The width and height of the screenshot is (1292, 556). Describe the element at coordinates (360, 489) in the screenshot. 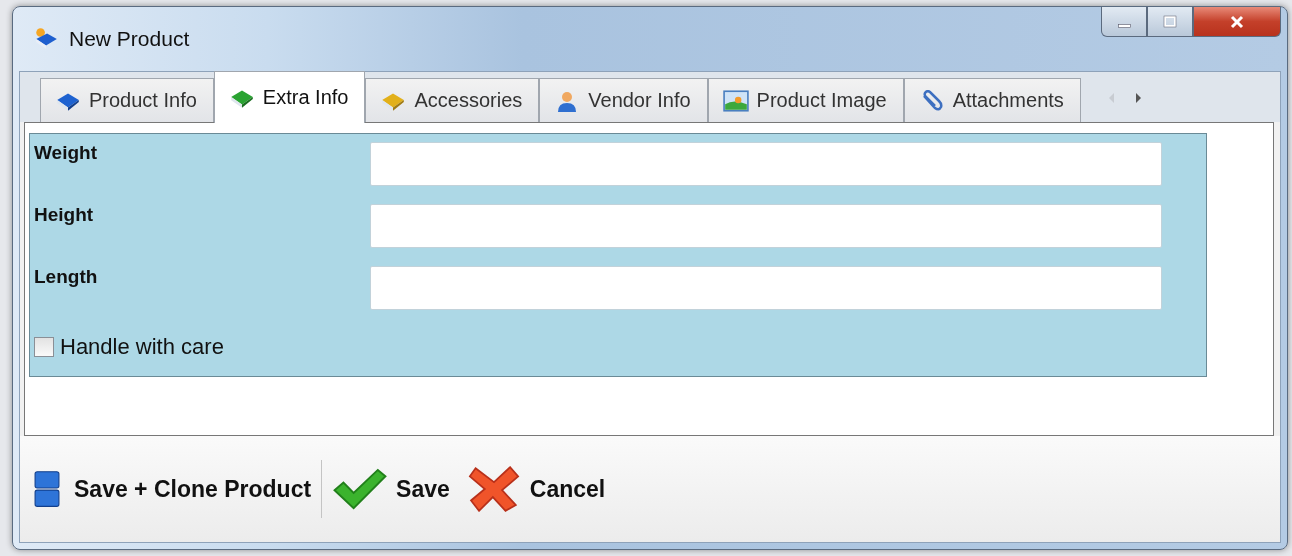

I see `checkmark-icon` at that location.